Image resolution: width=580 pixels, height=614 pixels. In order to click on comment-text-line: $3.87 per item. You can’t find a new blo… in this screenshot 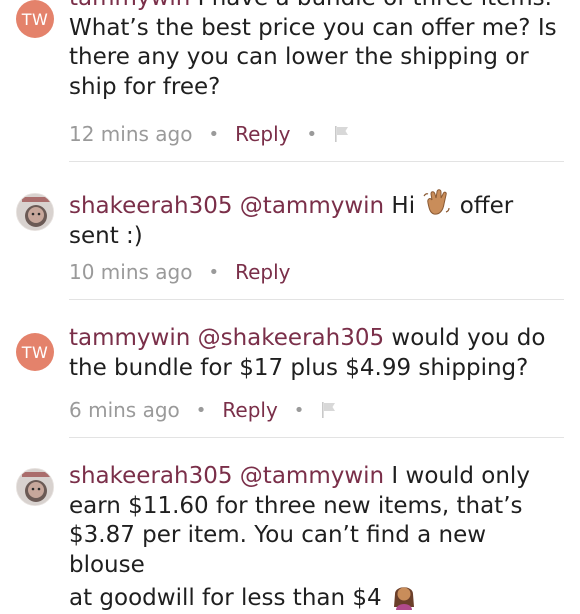, I will do `click(278, 550)`.